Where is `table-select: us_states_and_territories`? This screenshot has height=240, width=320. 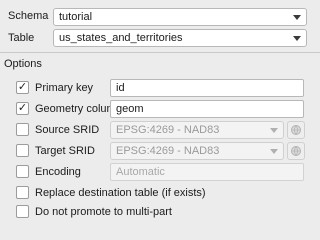
table-select: us_states_and_territories is located at coordinates (180, 38).